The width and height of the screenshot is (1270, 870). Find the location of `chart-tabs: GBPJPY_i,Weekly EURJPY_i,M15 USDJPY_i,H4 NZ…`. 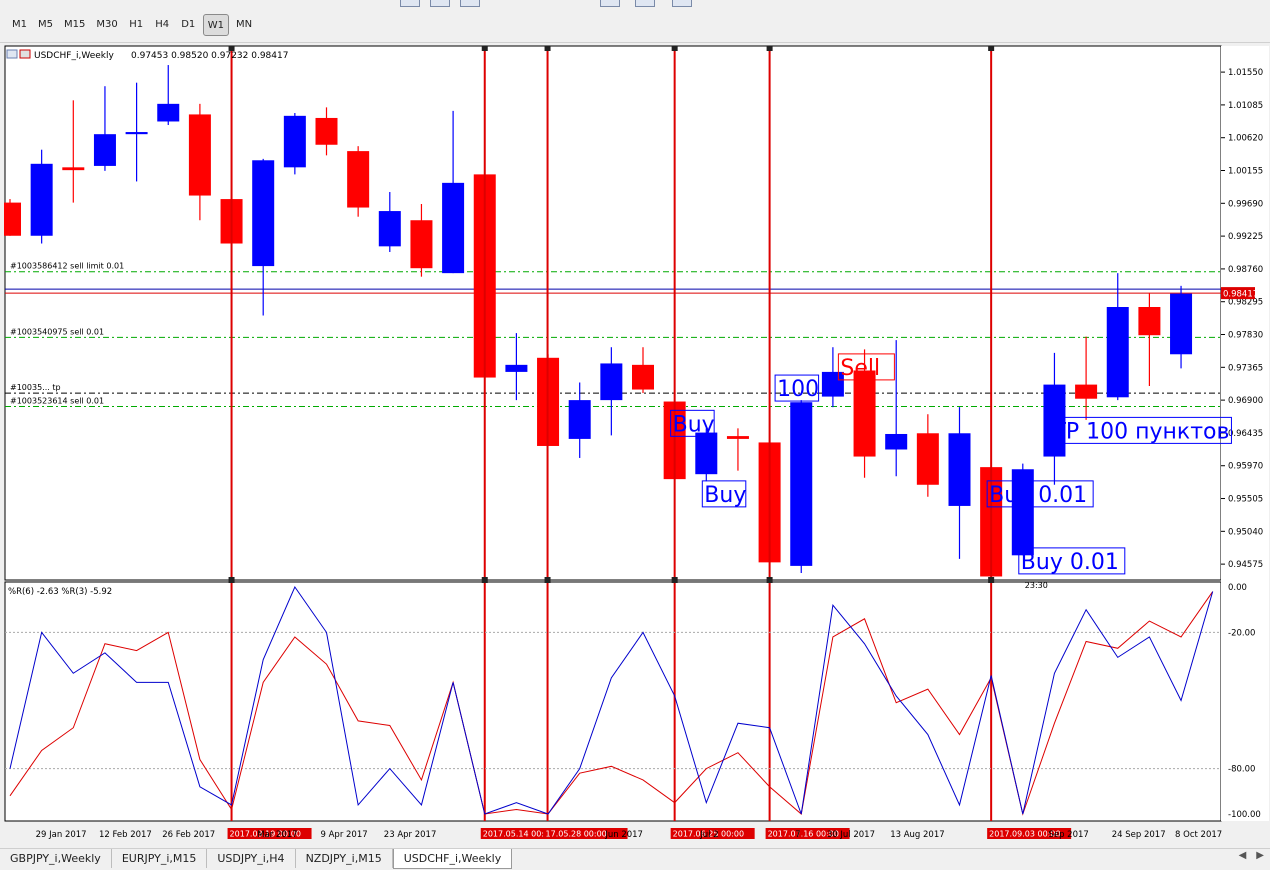

chart-tabs: GBPJPY_i,Weekly EURJPY_i,M15 USDJPY_i,H4 NZ… is located at coordinates (635, 859).